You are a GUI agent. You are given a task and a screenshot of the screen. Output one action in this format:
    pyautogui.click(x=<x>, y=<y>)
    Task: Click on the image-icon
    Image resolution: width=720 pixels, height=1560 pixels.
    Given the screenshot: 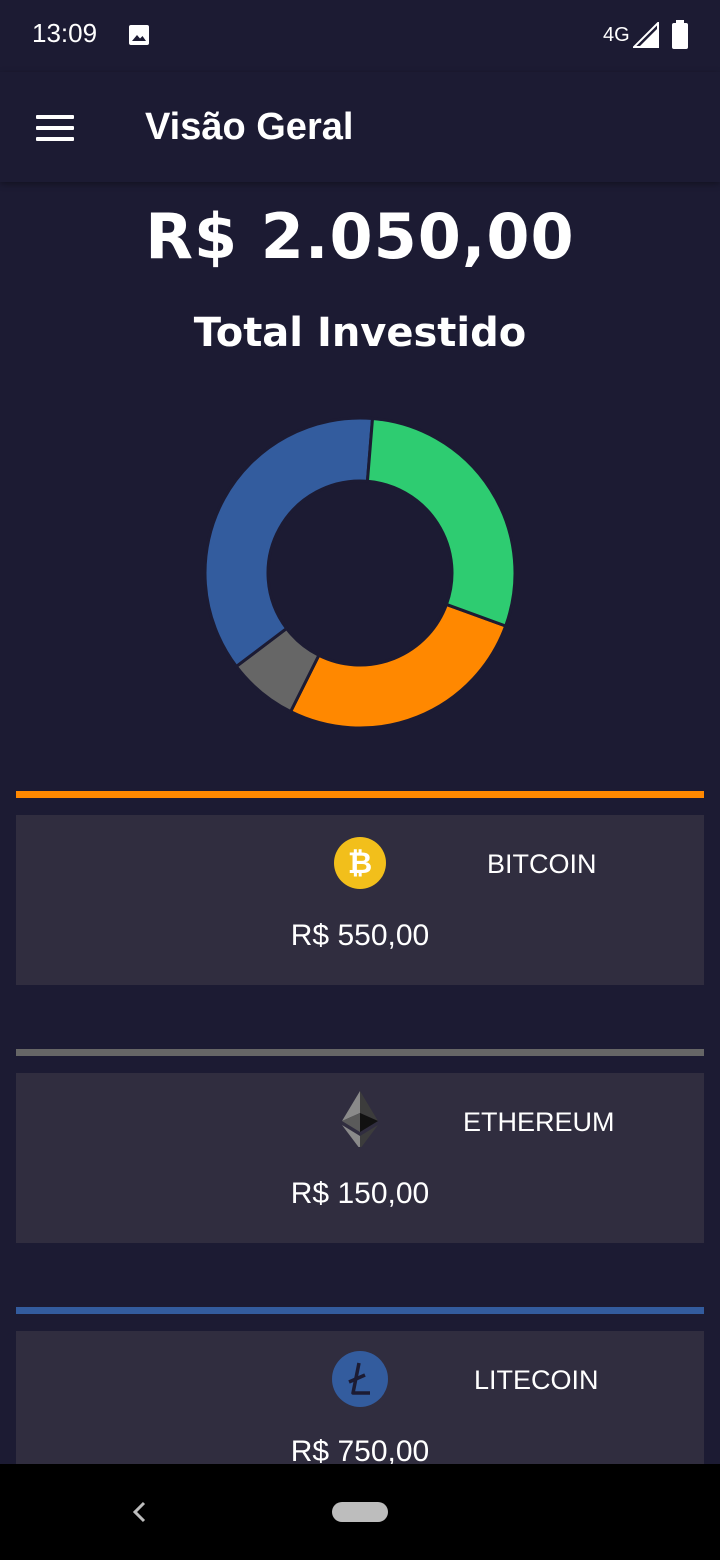 What is the action you would take?
    pyautogui.click(x=139, y=35)
    